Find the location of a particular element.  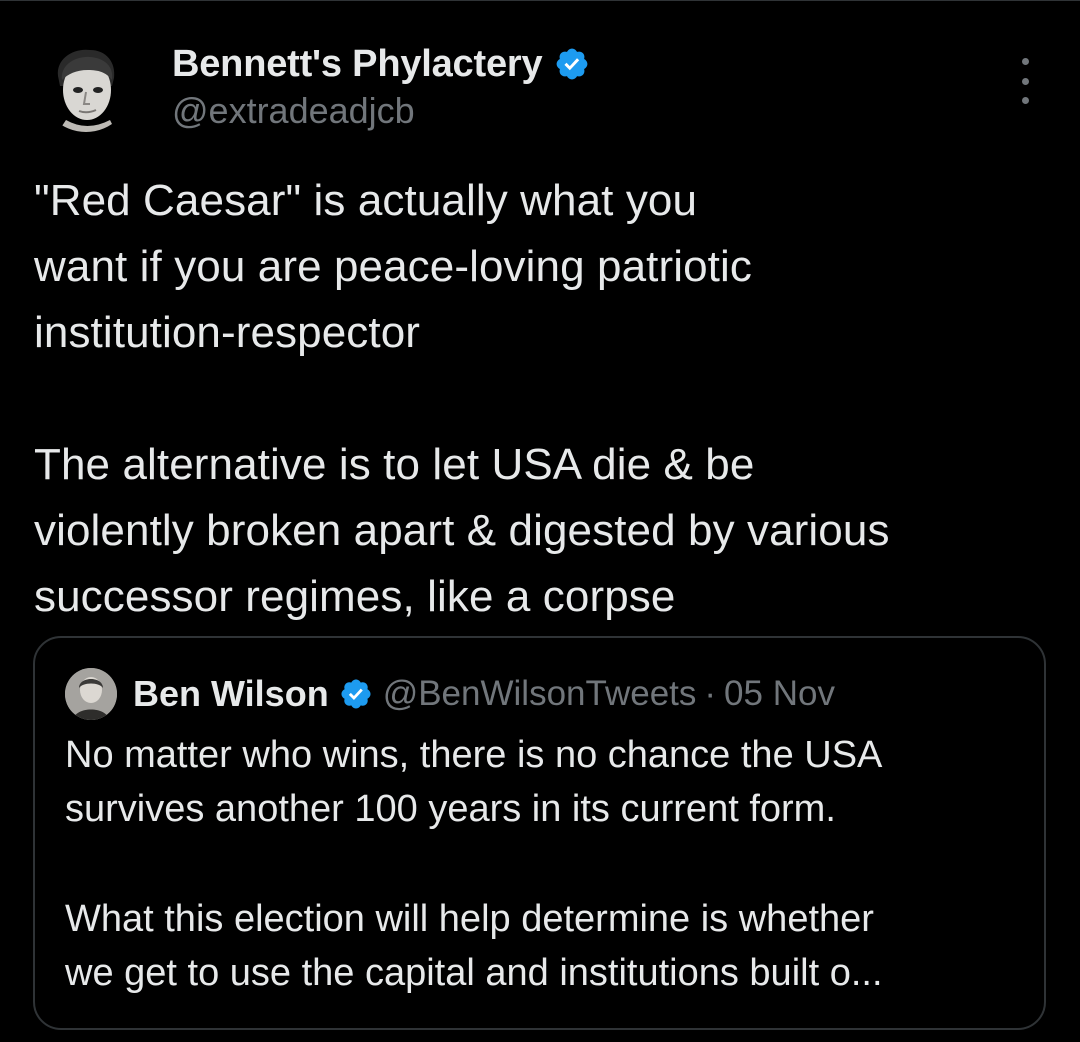

author-handle: @extradeadjcb is located at coordinates (293, 111).